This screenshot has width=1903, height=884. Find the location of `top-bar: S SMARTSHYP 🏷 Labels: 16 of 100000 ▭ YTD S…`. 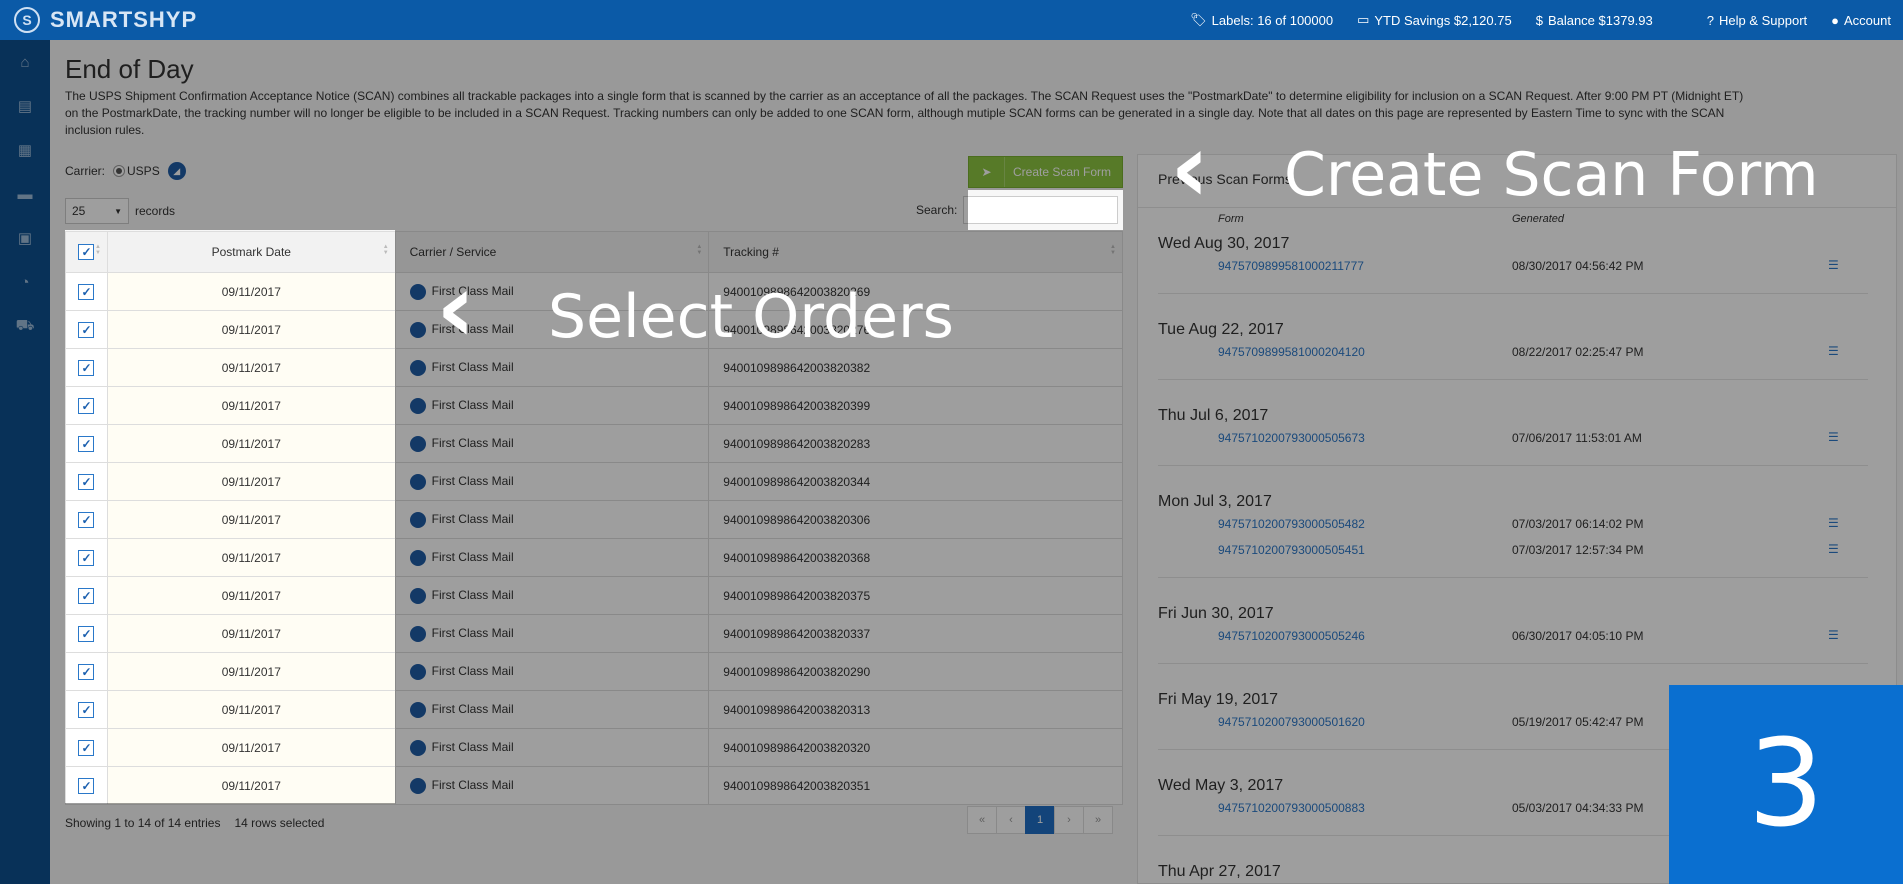

top-bar: S SMARTSHYP 🏷 Labels: 16 of 100000 ▭ YTD S… is located at coordinates (951, 20).